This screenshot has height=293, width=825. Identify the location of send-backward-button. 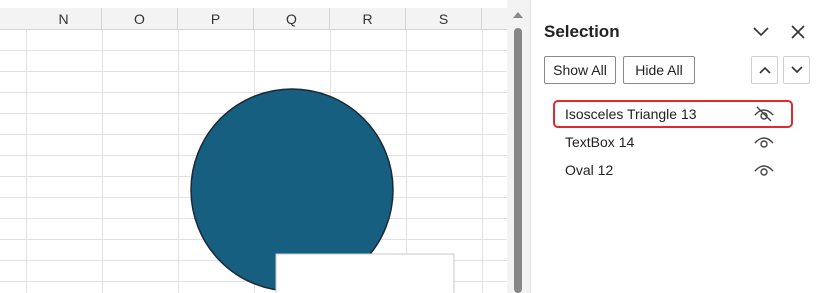
(796, 70).